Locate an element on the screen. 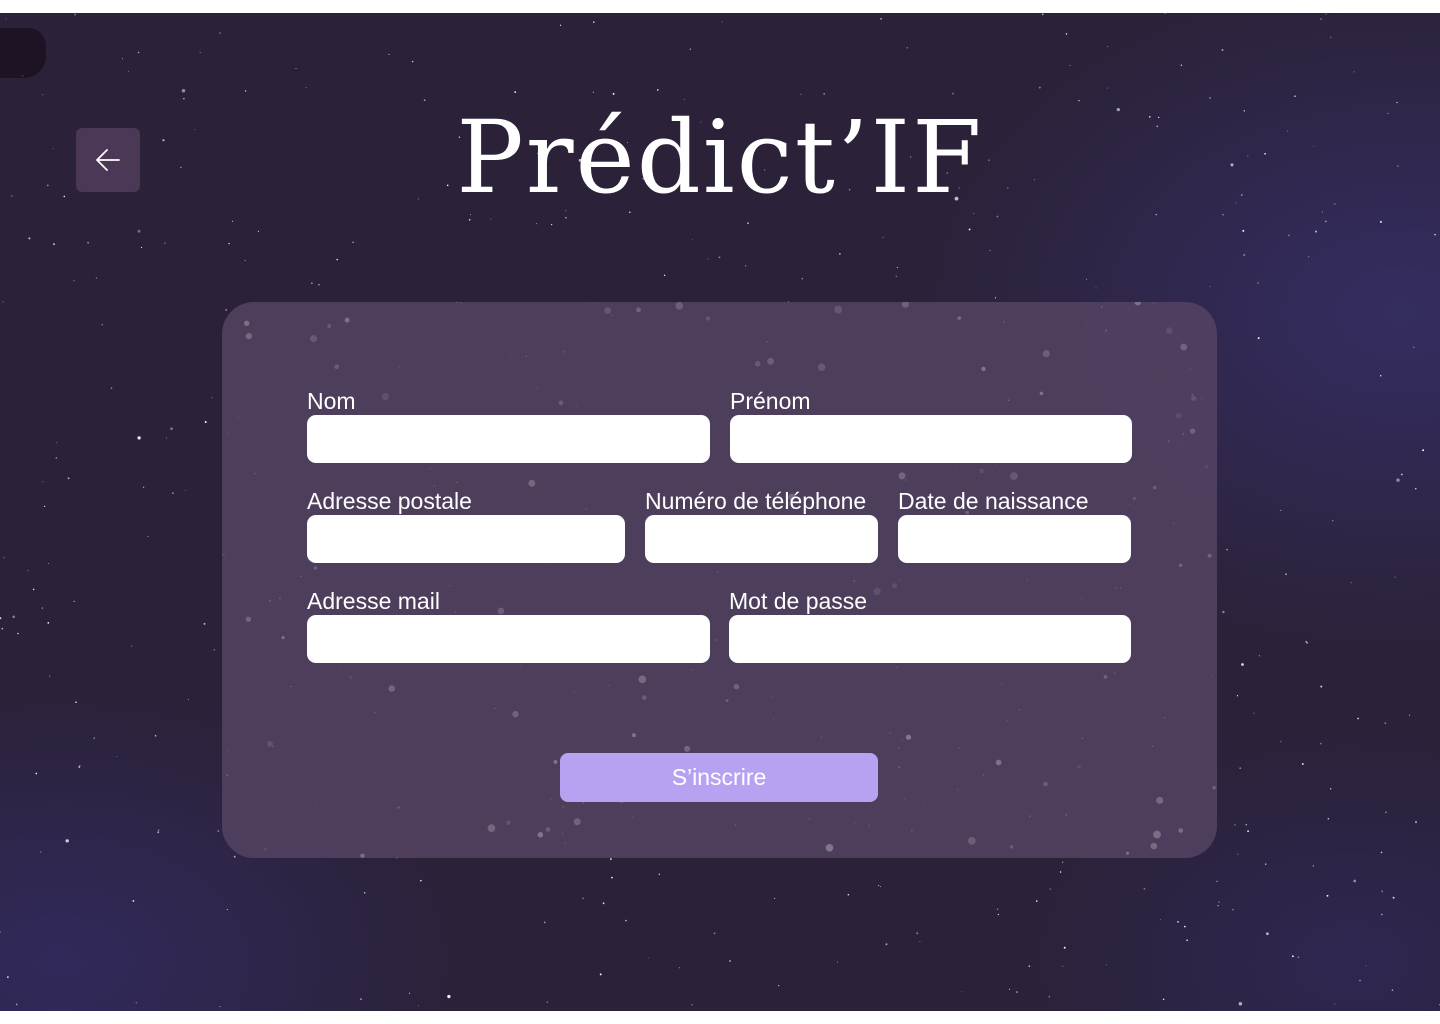 The width and height of the screenshot is (1440, 1024). mot-de-passe-input is located at coordinates (930, 639).